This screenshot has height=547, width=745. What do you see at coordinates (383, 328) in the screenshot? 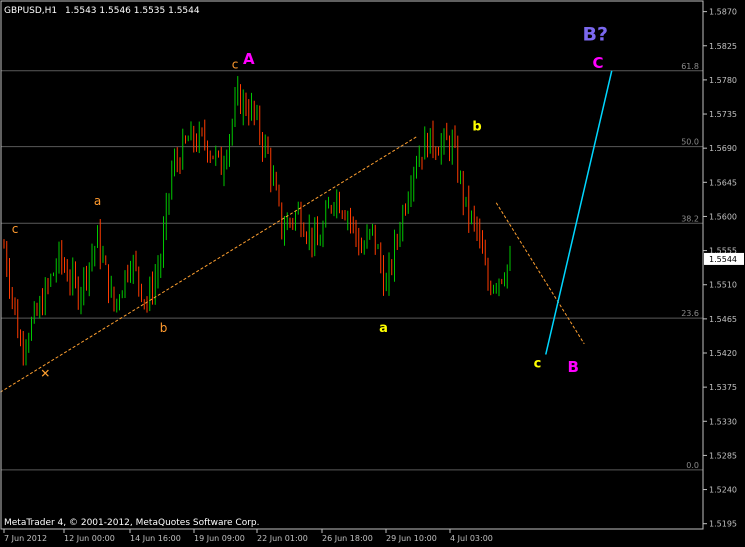
I see `wave-label-yellow: a` at bounding box center [383, 328].